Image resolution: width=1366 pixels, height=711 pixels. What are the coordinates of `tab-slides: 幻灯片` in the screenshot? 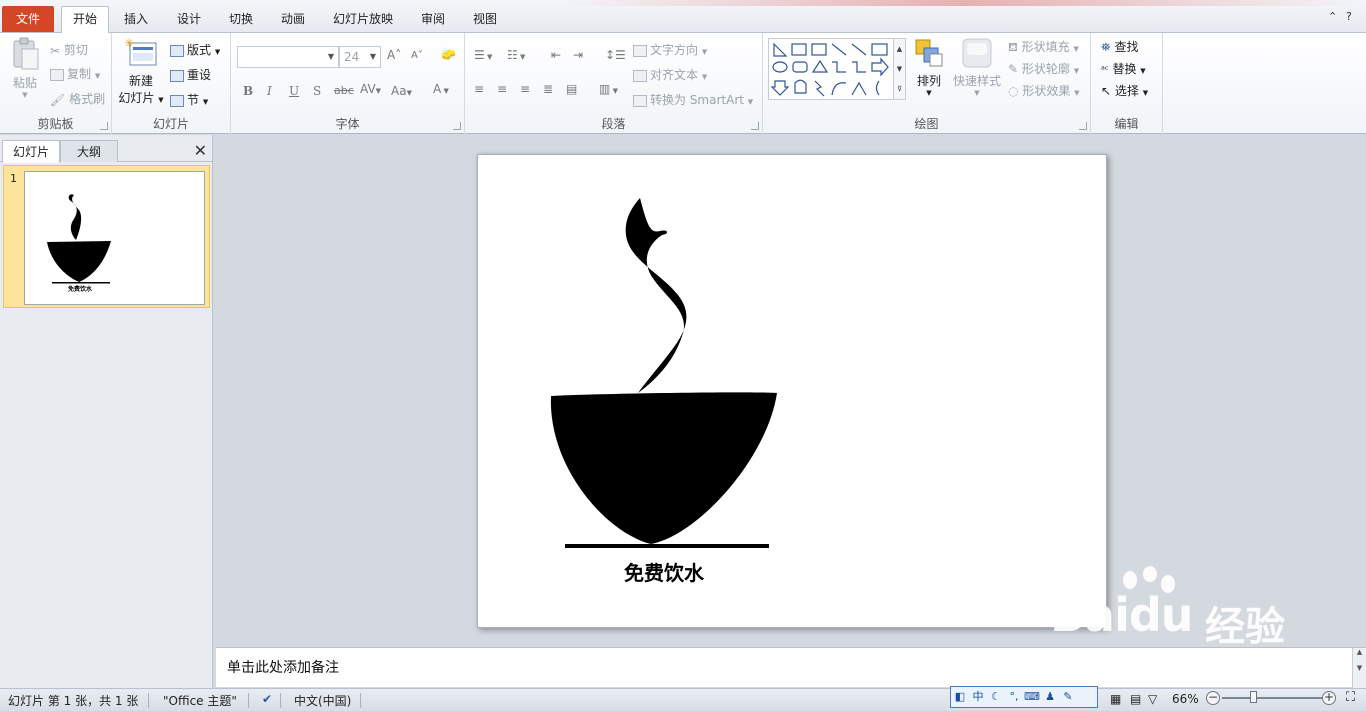 It's located at (31, 151).